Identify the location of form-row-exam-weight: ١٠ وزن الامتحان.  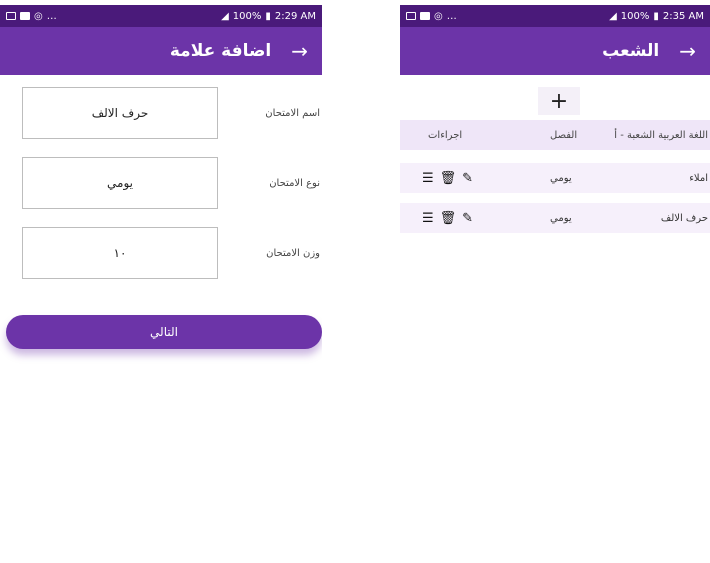
(161, 253).